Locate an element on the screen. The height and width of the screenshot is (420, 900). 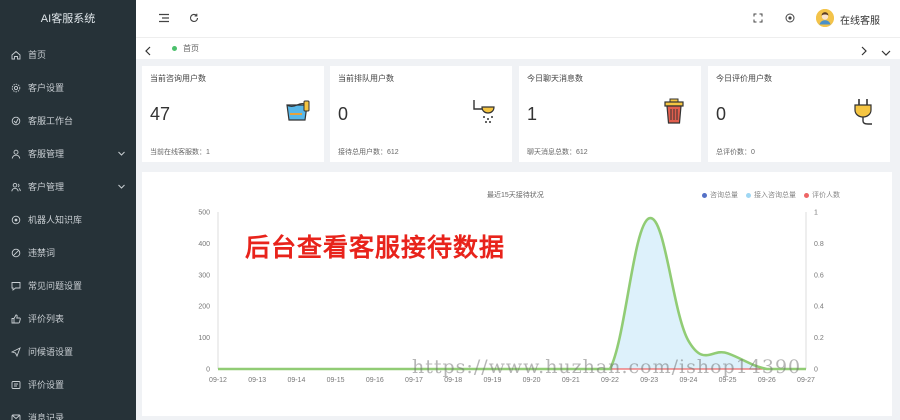
overlay-caption: 后台查看客服接待数据 is located at coordinates (375, 248).